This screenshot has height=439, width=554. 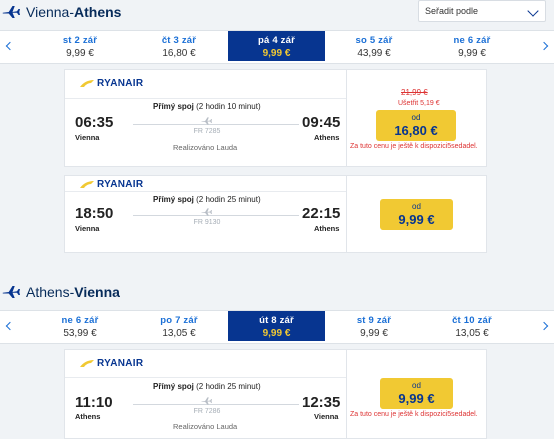 I want to click on outbound-to: Athens, so click(x=98, y=12).